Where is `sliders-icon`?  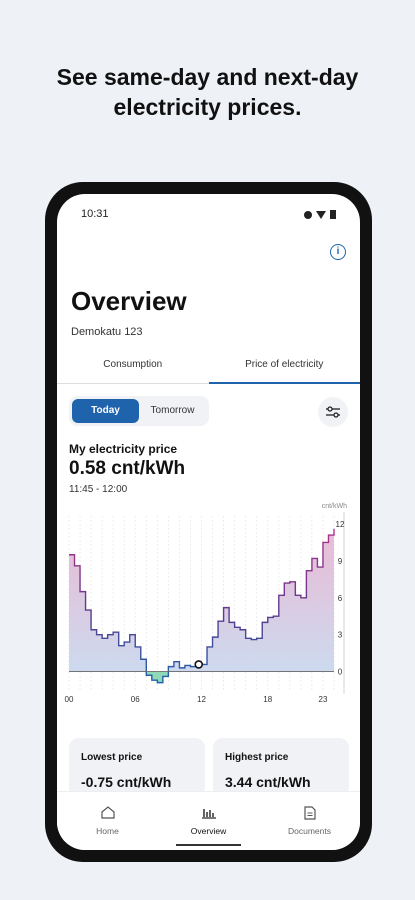
sliders-icon is located at coordinates (333, 412).